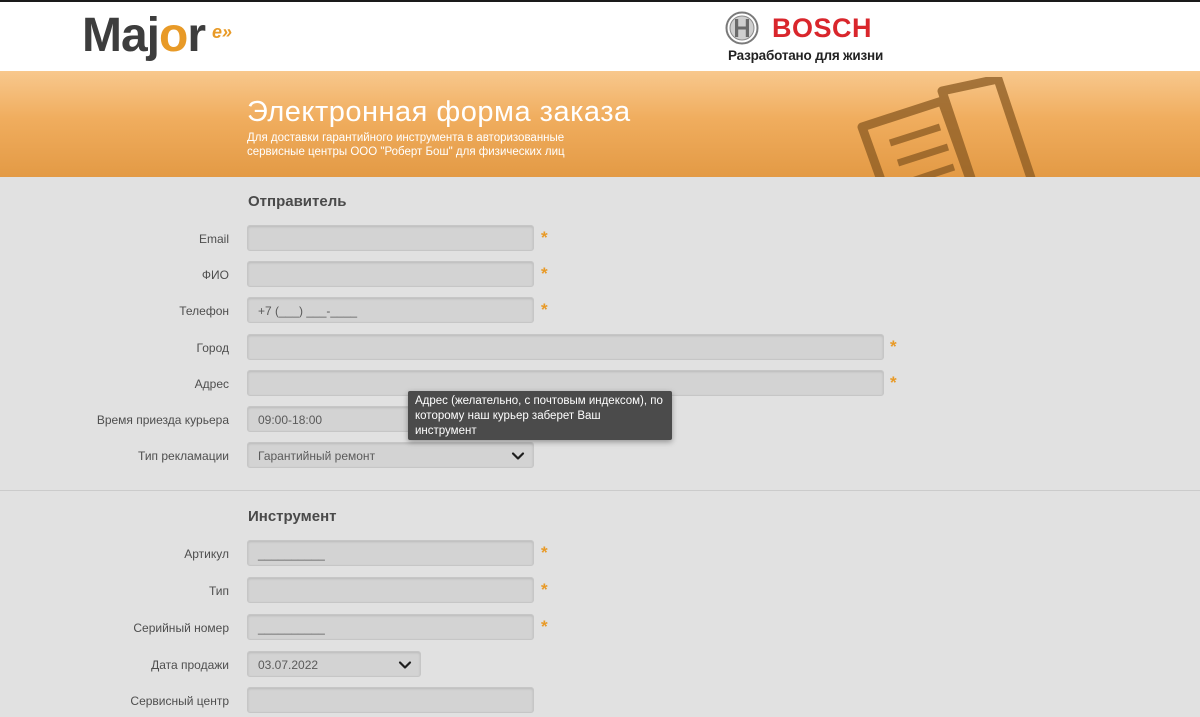 This screenshot has width=1200, height=717. I want to click on major-logo-superscript: e», so click(222, 32).